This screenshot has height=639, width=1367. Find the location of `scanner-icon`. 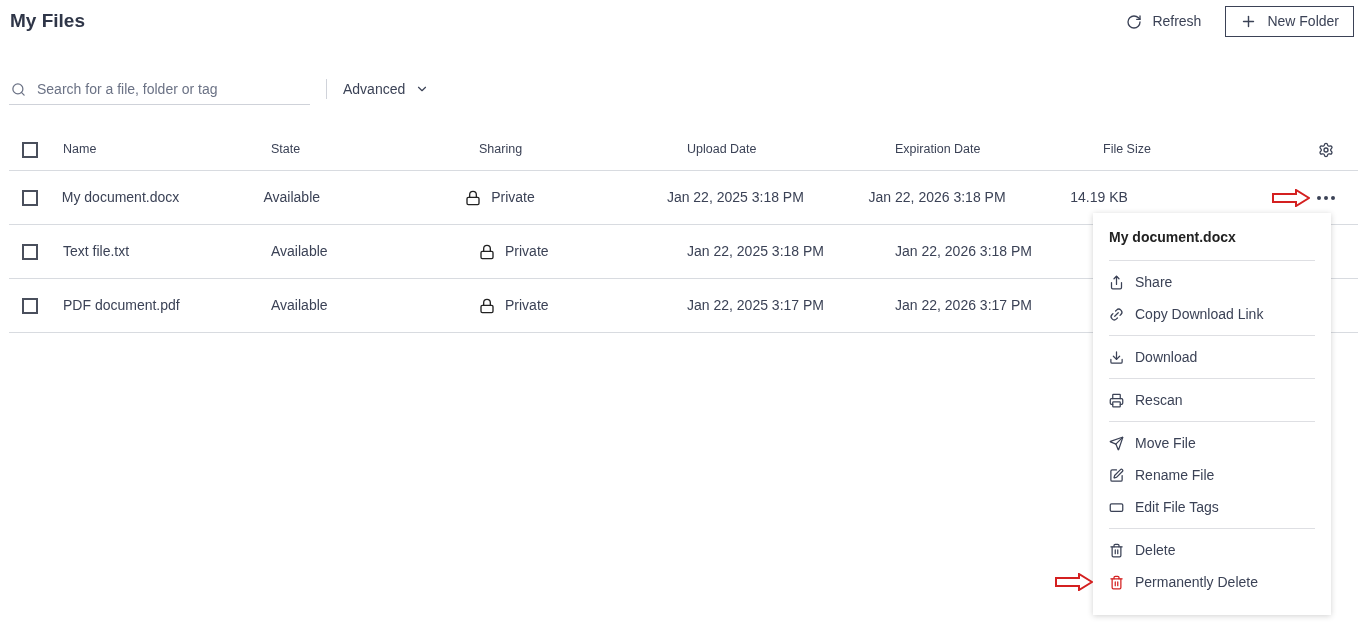

scanner-icon is located at coordinates (1116, 400).